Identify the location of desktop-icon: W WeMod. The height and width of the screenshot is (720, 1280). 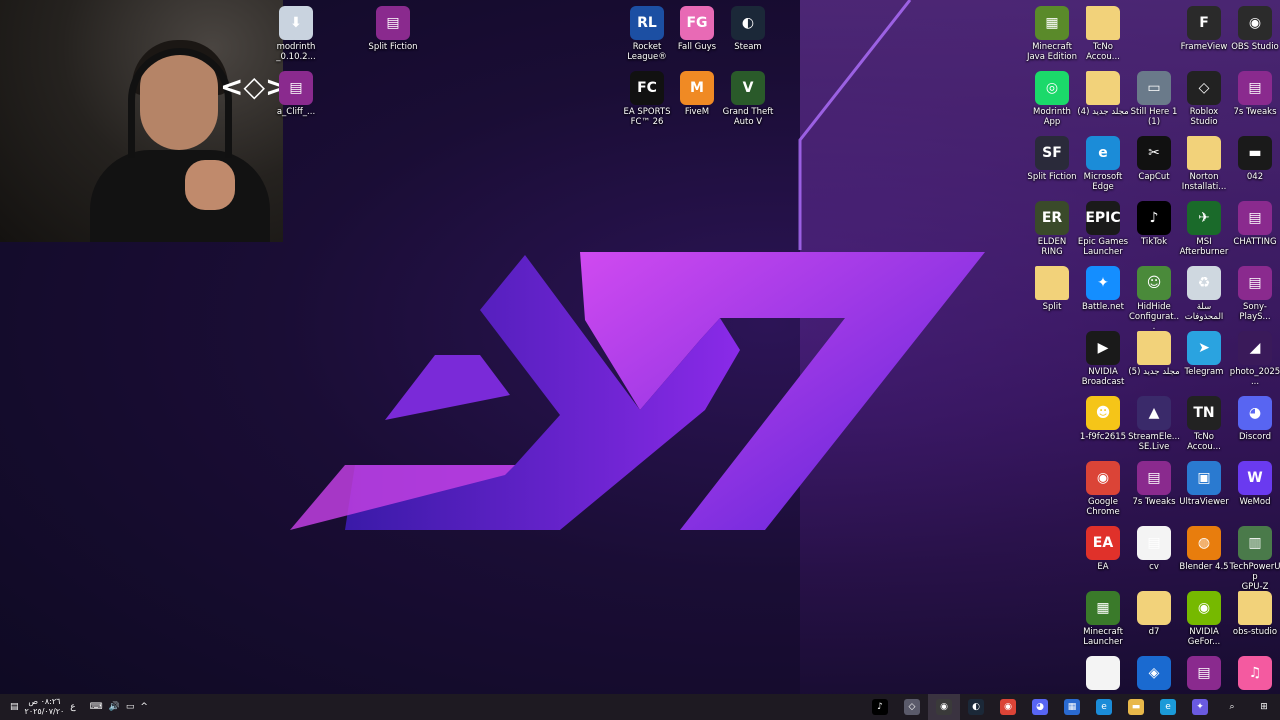
(1254, 484).